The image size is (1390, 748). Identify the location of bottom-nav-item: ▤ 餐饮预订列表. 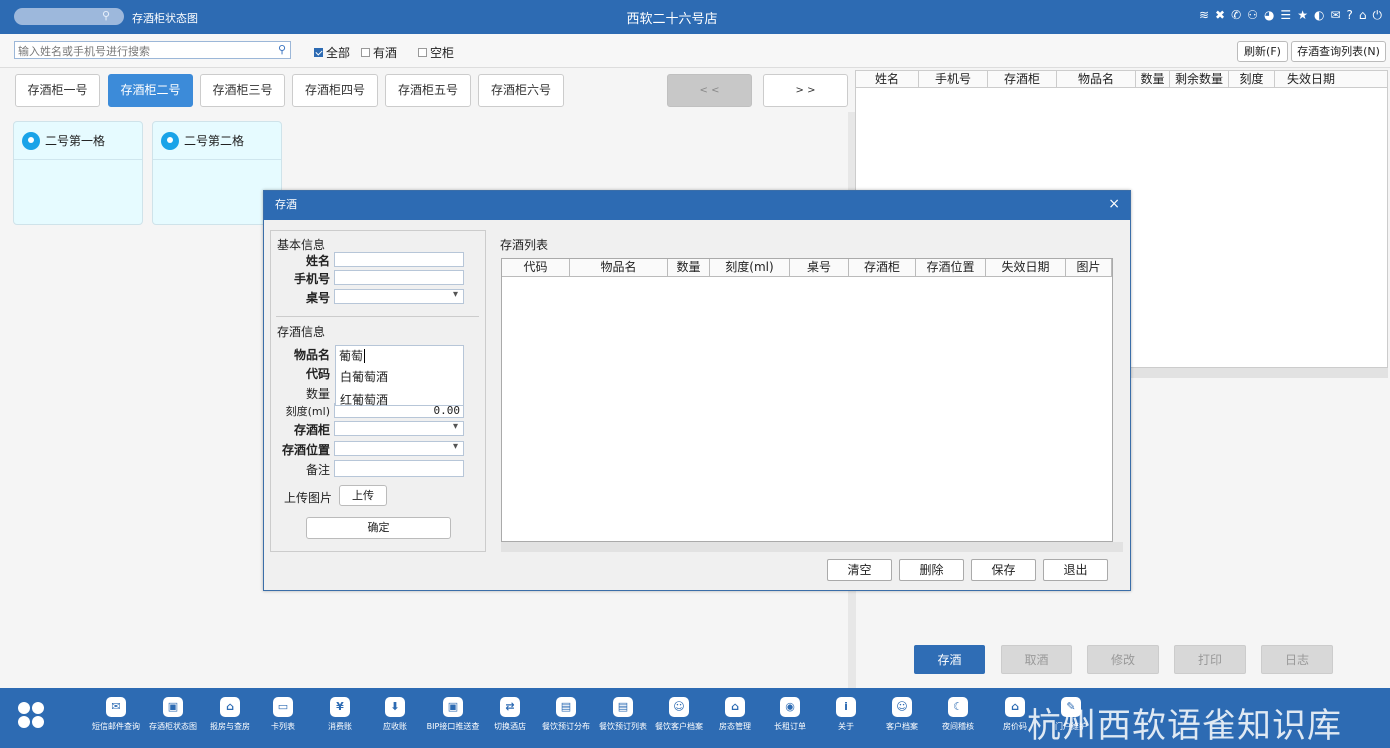
(623, 719).